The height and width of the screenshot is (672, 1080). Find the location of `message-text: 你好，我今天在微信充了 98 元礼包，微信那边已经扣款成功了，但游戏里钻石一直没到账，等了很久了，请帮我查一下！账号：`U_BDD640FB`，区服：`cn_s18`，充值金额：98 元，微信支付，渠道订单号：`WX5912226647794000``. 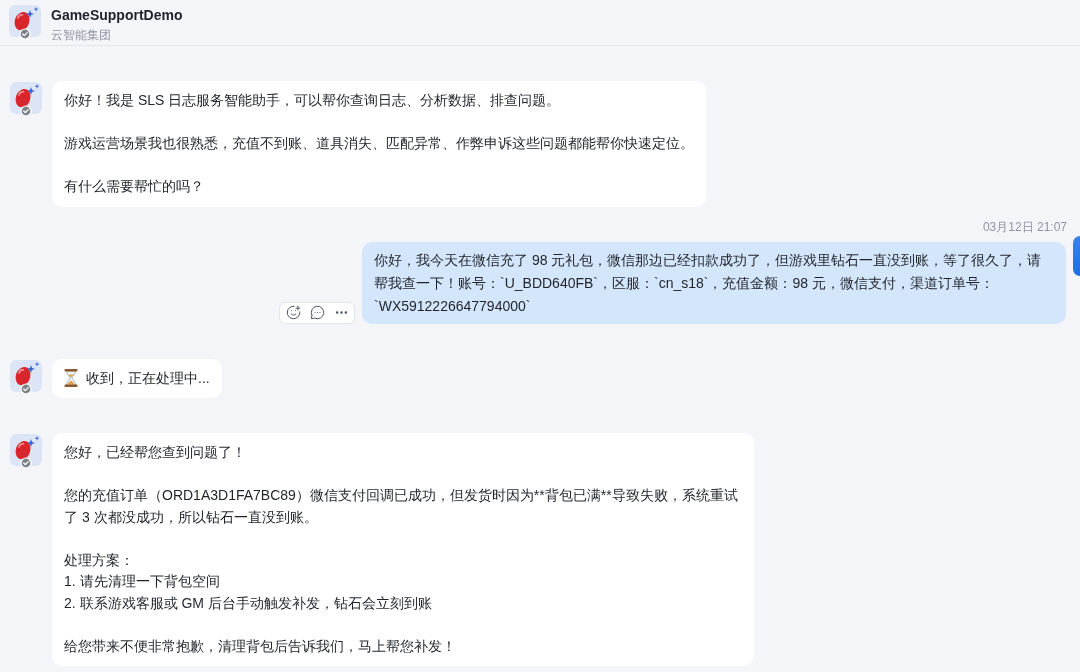

message-text: 你好，我今天在微信充了 98 元礼包，微信那边已经扣款成功了，但游戏里钻石一直没到账，等了很久了，请帮我查一下！账号：`U_BDD640FB`，区服：`cn_s18`，充值金额：98 元，微信支付，渠道订单号：`WX5912226647794000` is located at coordinates (708, 283).